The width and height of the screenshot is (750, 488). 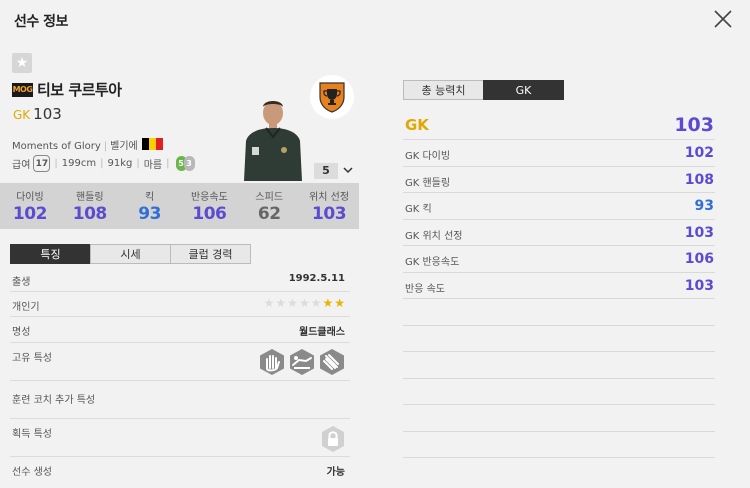 I want to click on stat-label: 스피드, so click(x=269, y=197).